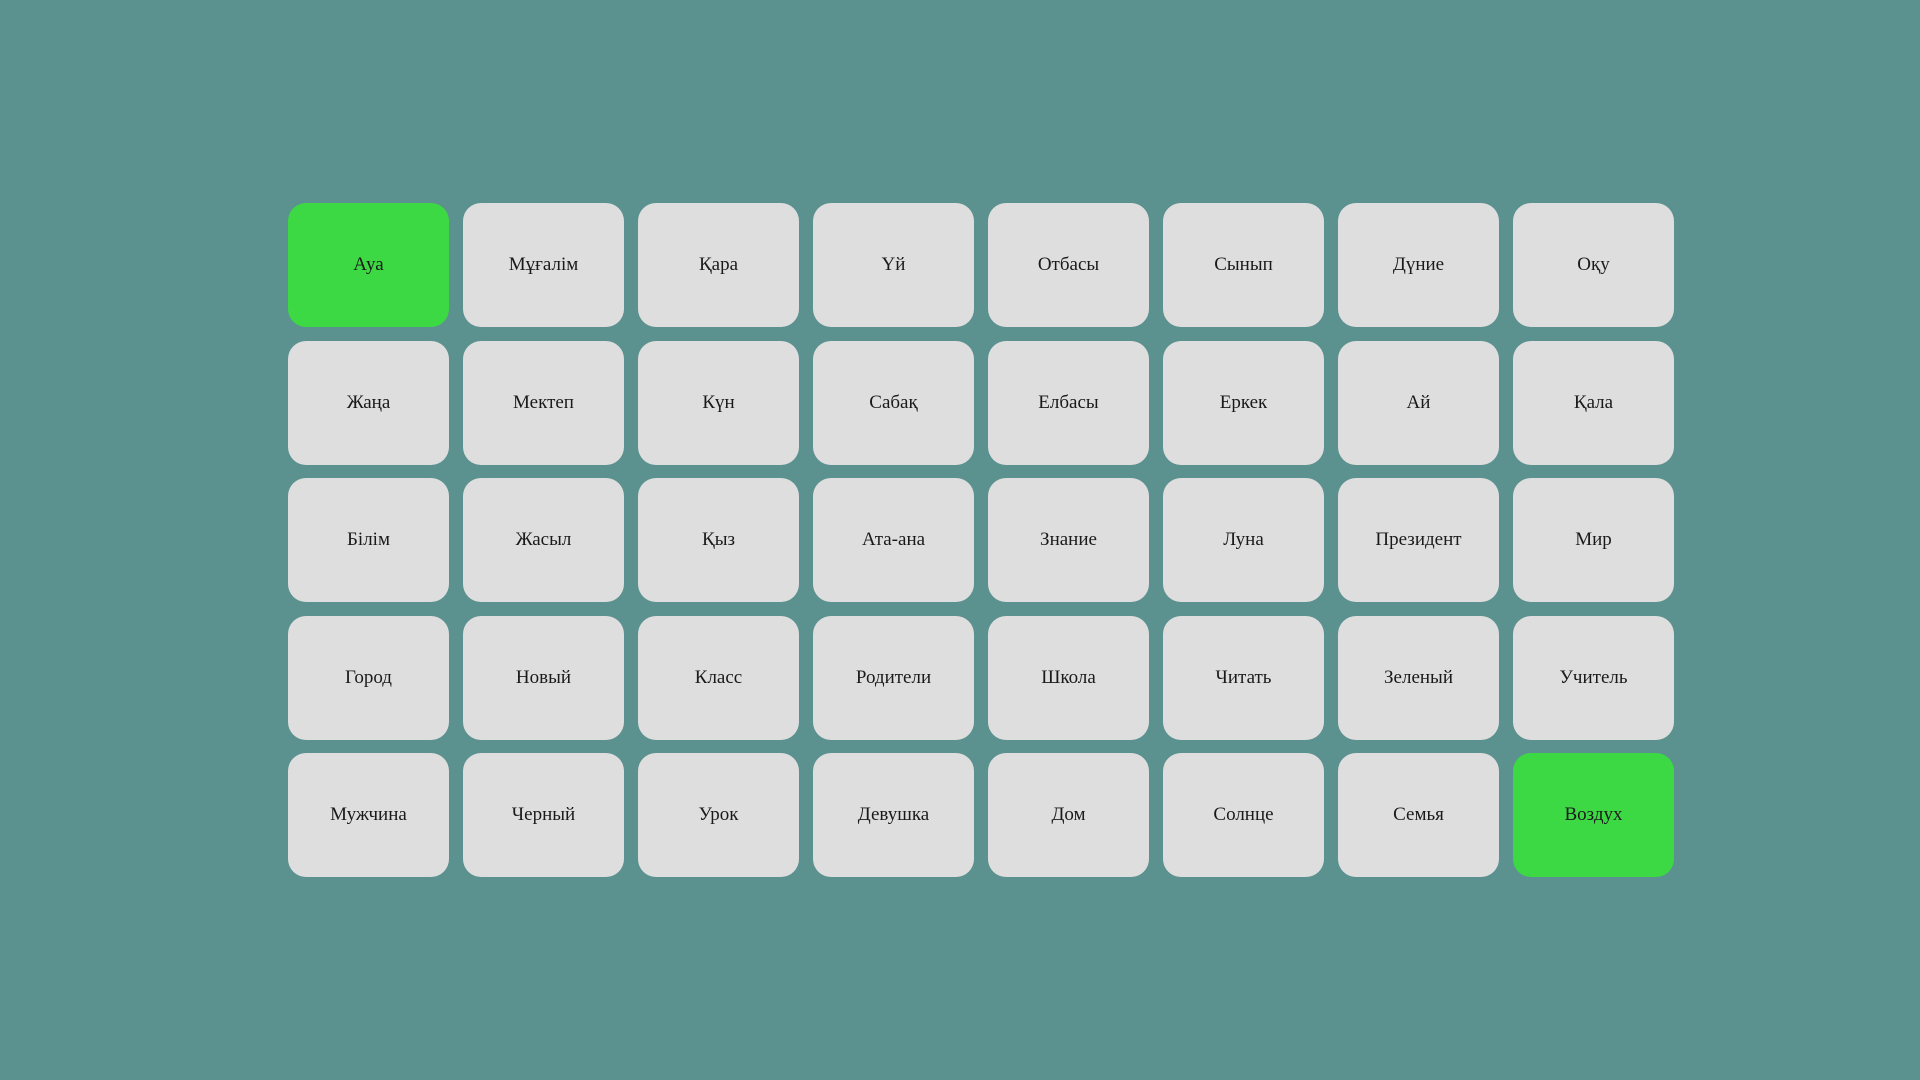 This screenshot has width=1920, height=1080. I want to click on word-tile-label: Знание, so click(1068, 539).